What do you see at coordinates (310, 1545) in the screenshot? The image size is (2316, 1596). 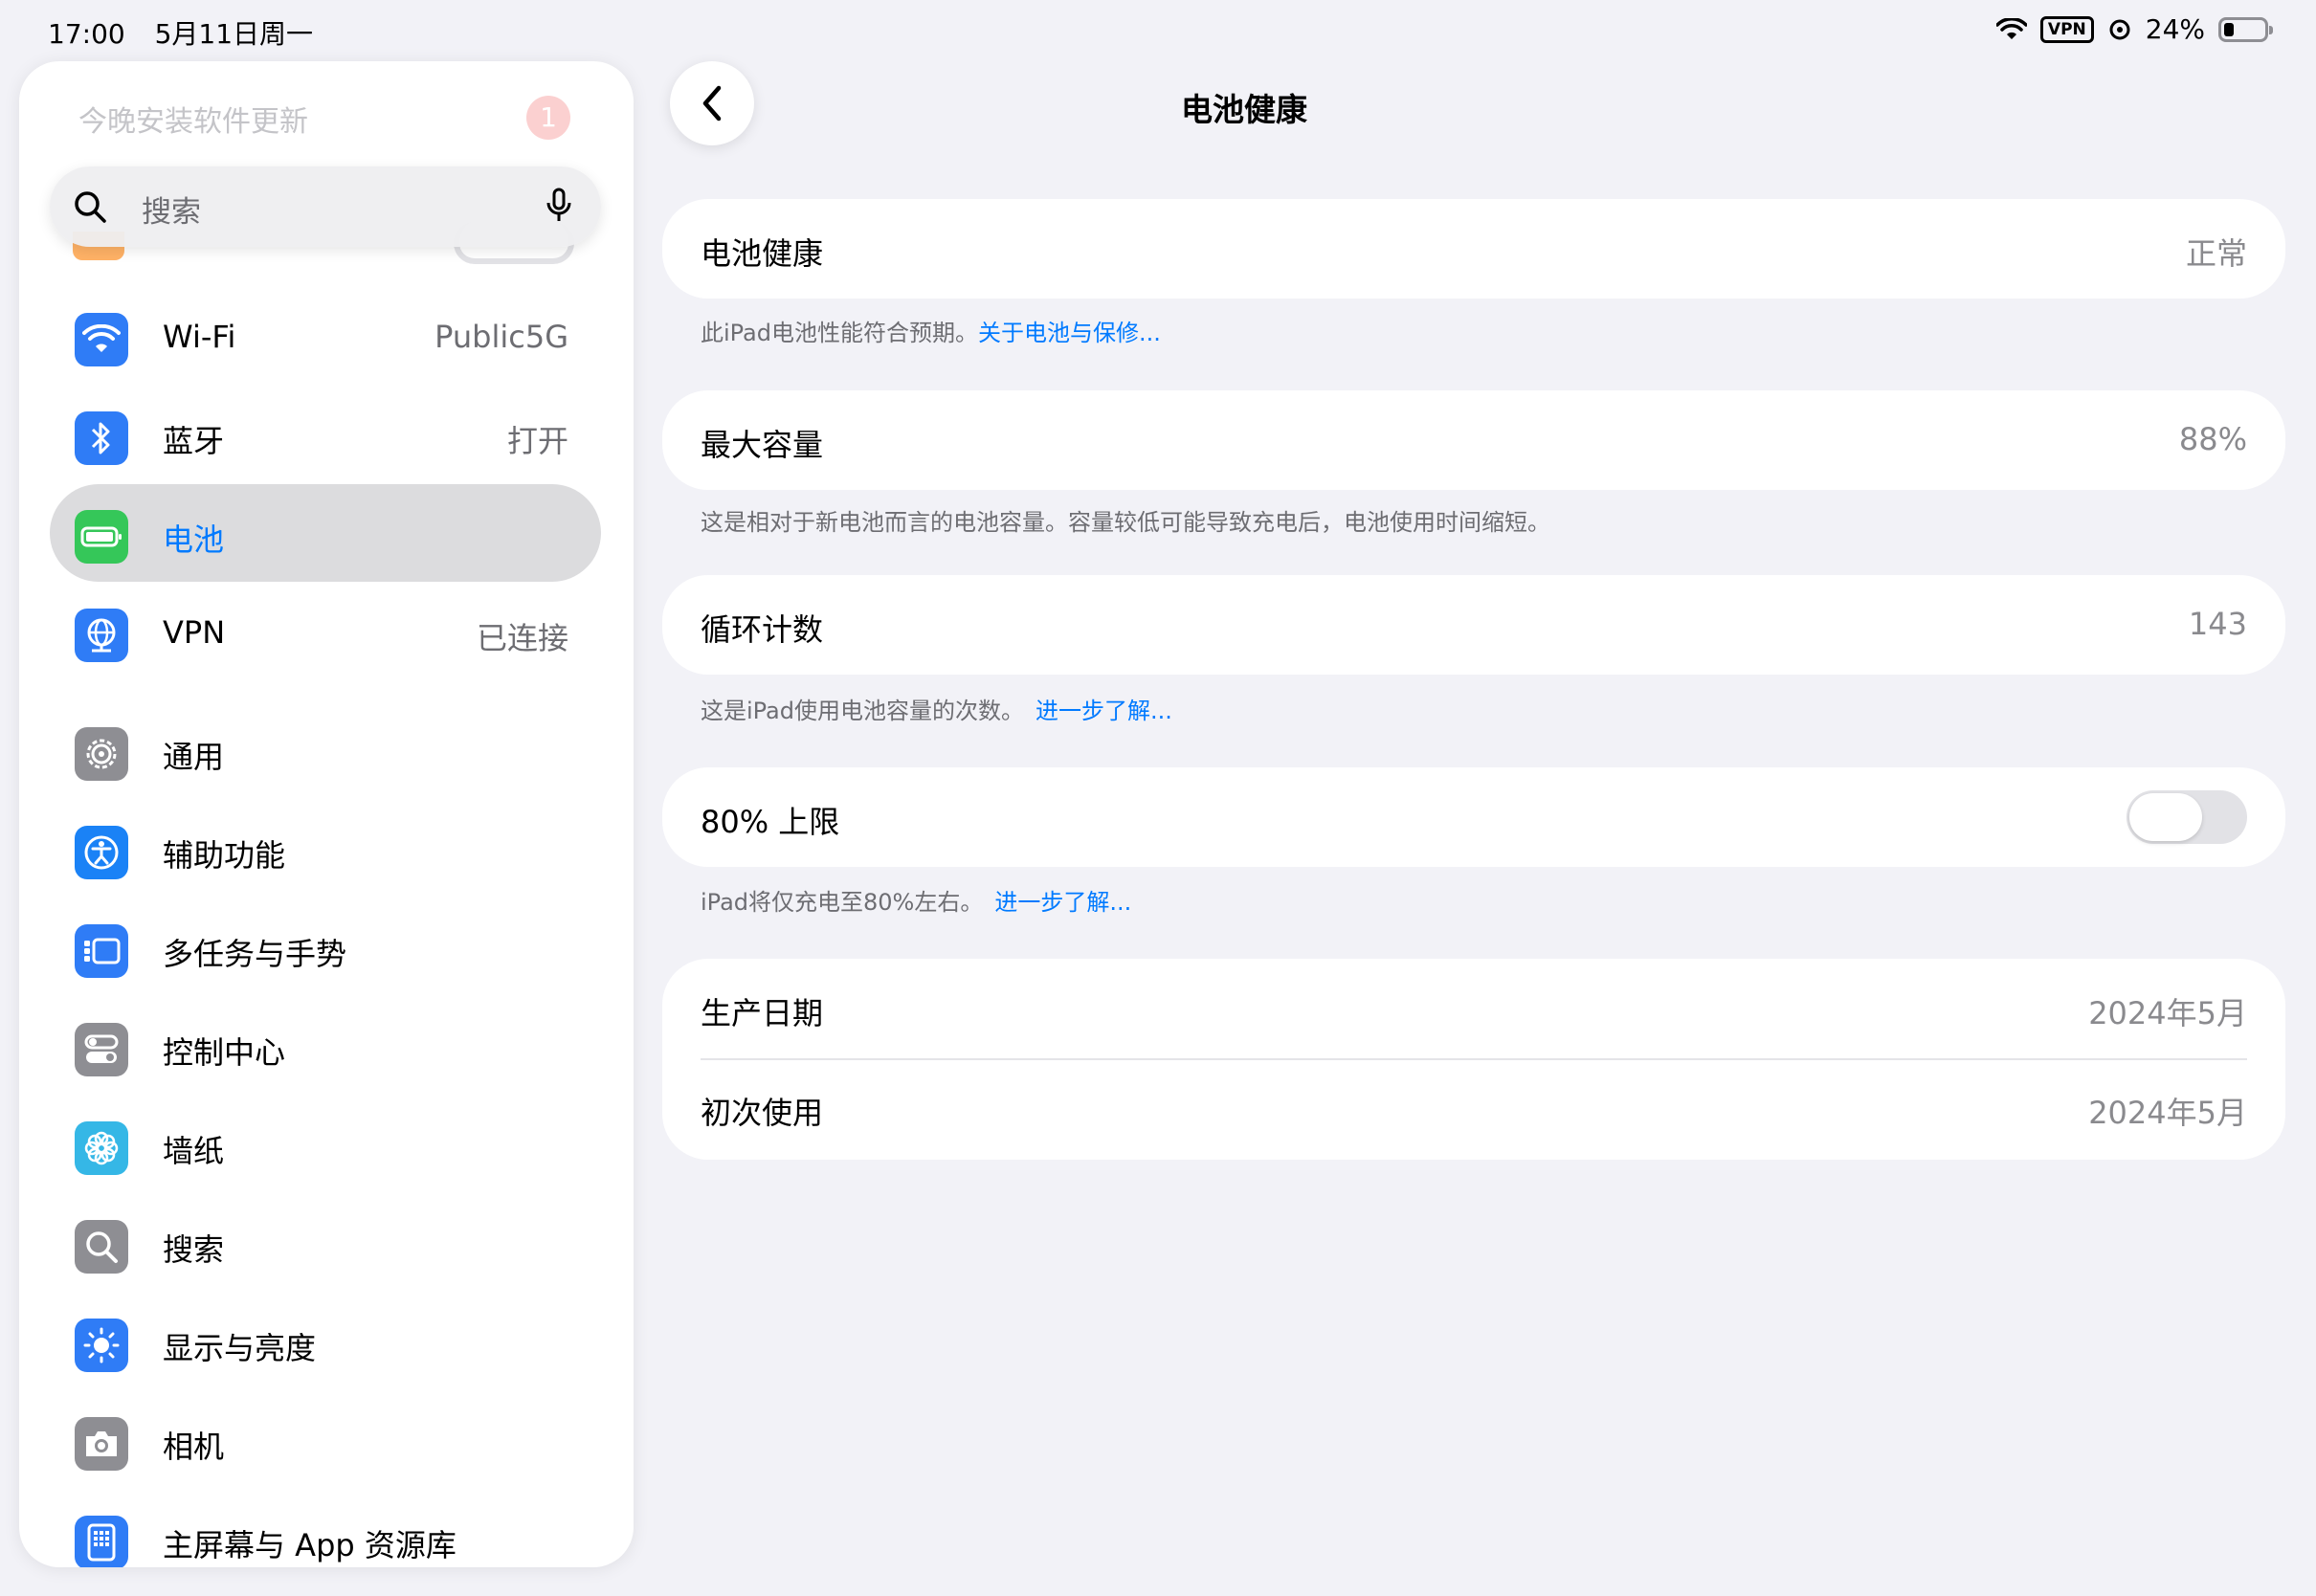 I see `sidebar-item-label: 主屏幕与 App 资源库` at bounding box center [310, 1545].